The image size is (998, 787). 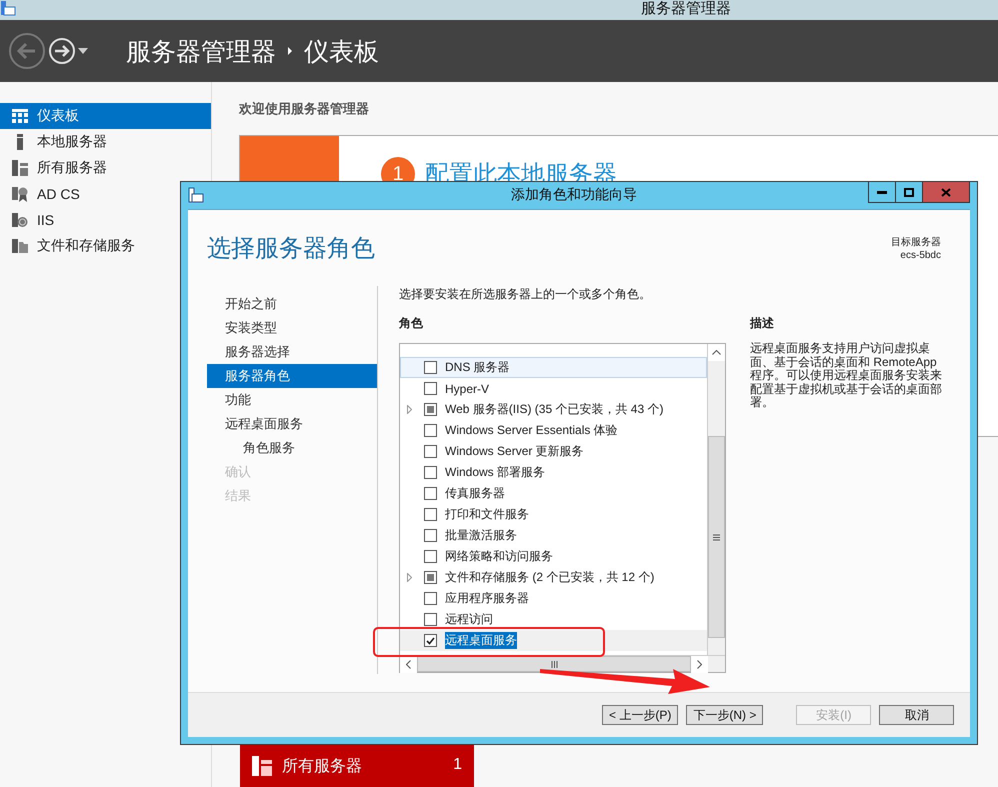 What do you see at coordinates (553, 640) in the screenshot?
I see `role-row: 远程桌面服务` at bounding box center [553, 640].